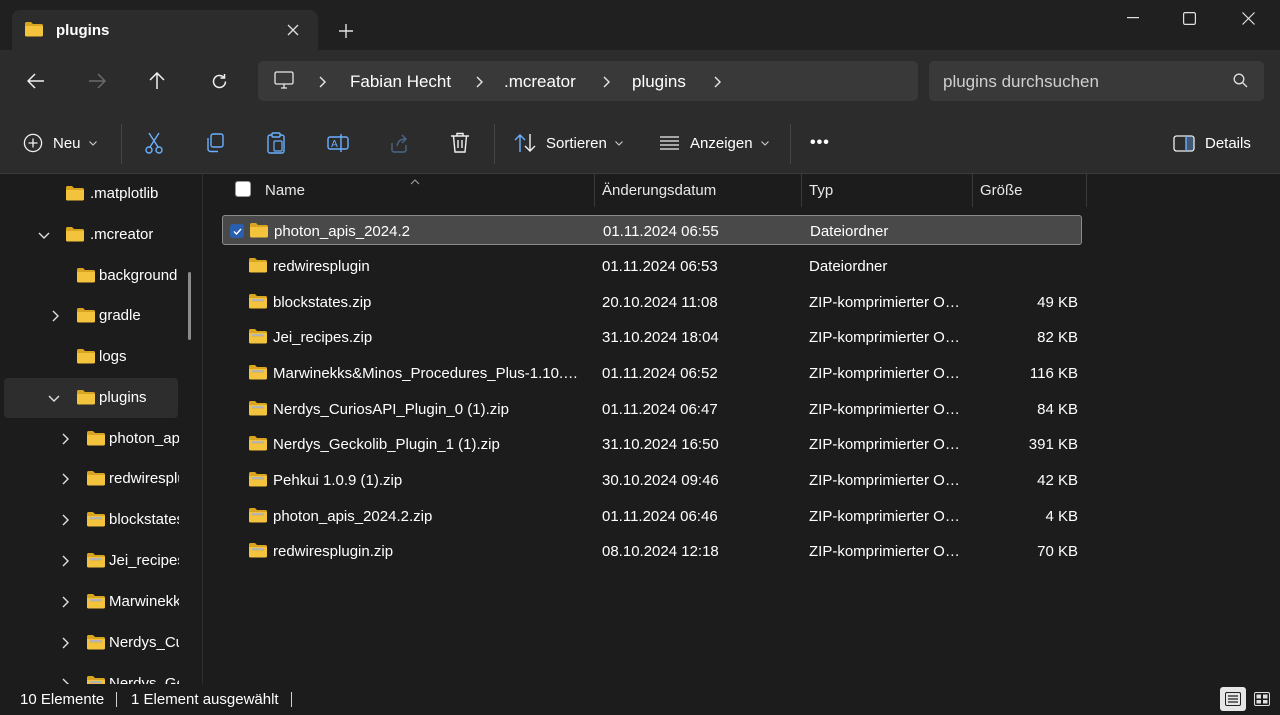 This screenshot has height=715, width=1280. Describe the element at coordinates (67, 143) in the screenshot. I see `new-label: Neu` at that location.